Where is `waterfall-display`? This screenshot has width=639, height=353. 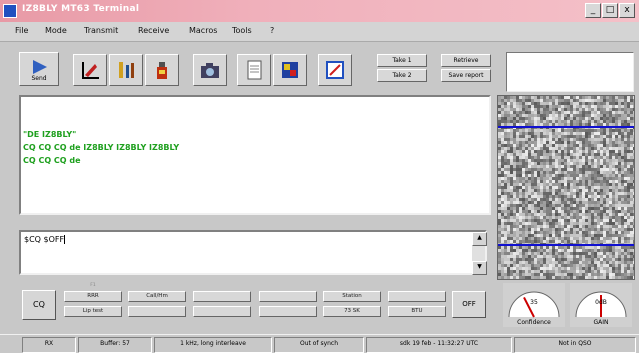
waterfall-display is located at coordinates (566, 187).